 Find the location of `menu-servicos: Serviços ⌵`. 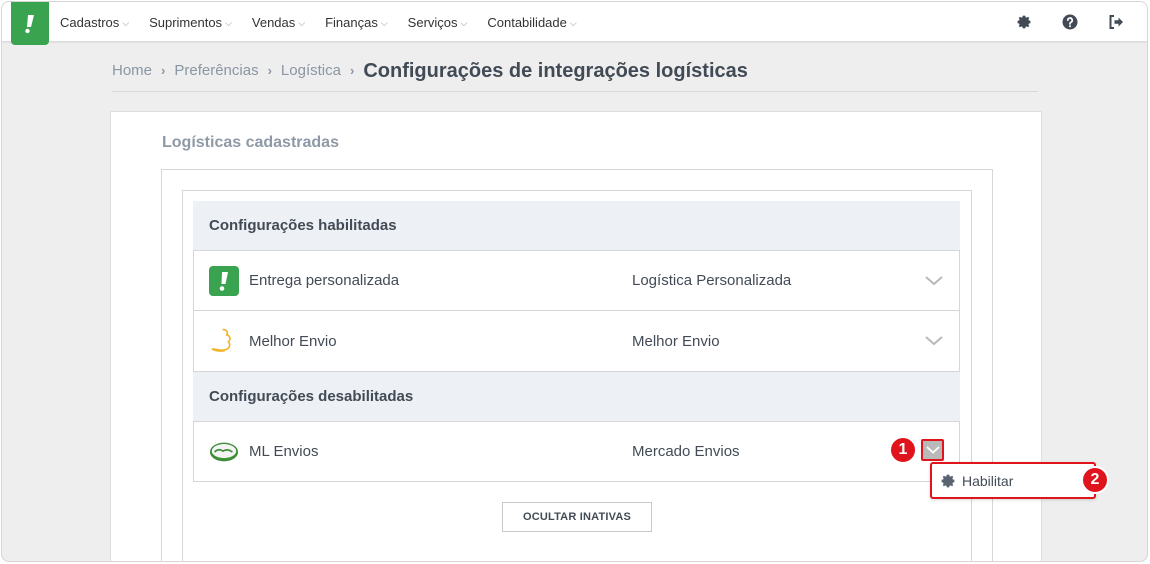

menu-servicos: Serviços ⌵ is located at coordinates (438, 22).